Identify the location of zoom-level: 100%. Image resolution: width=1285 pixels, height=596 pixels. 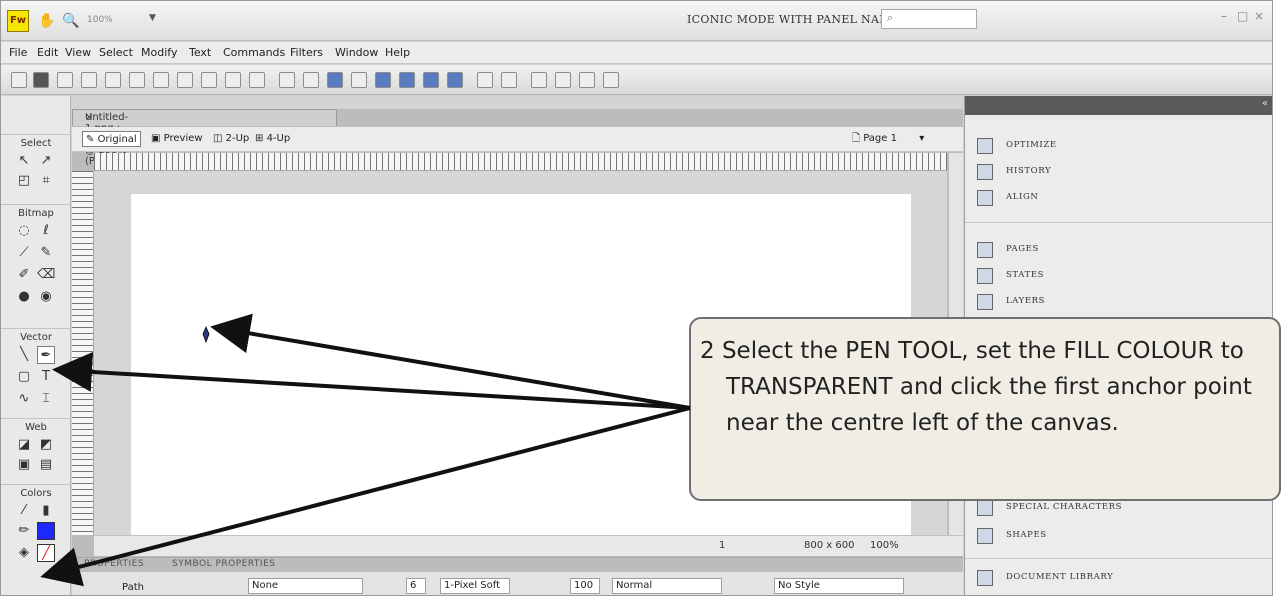
(100, 20).